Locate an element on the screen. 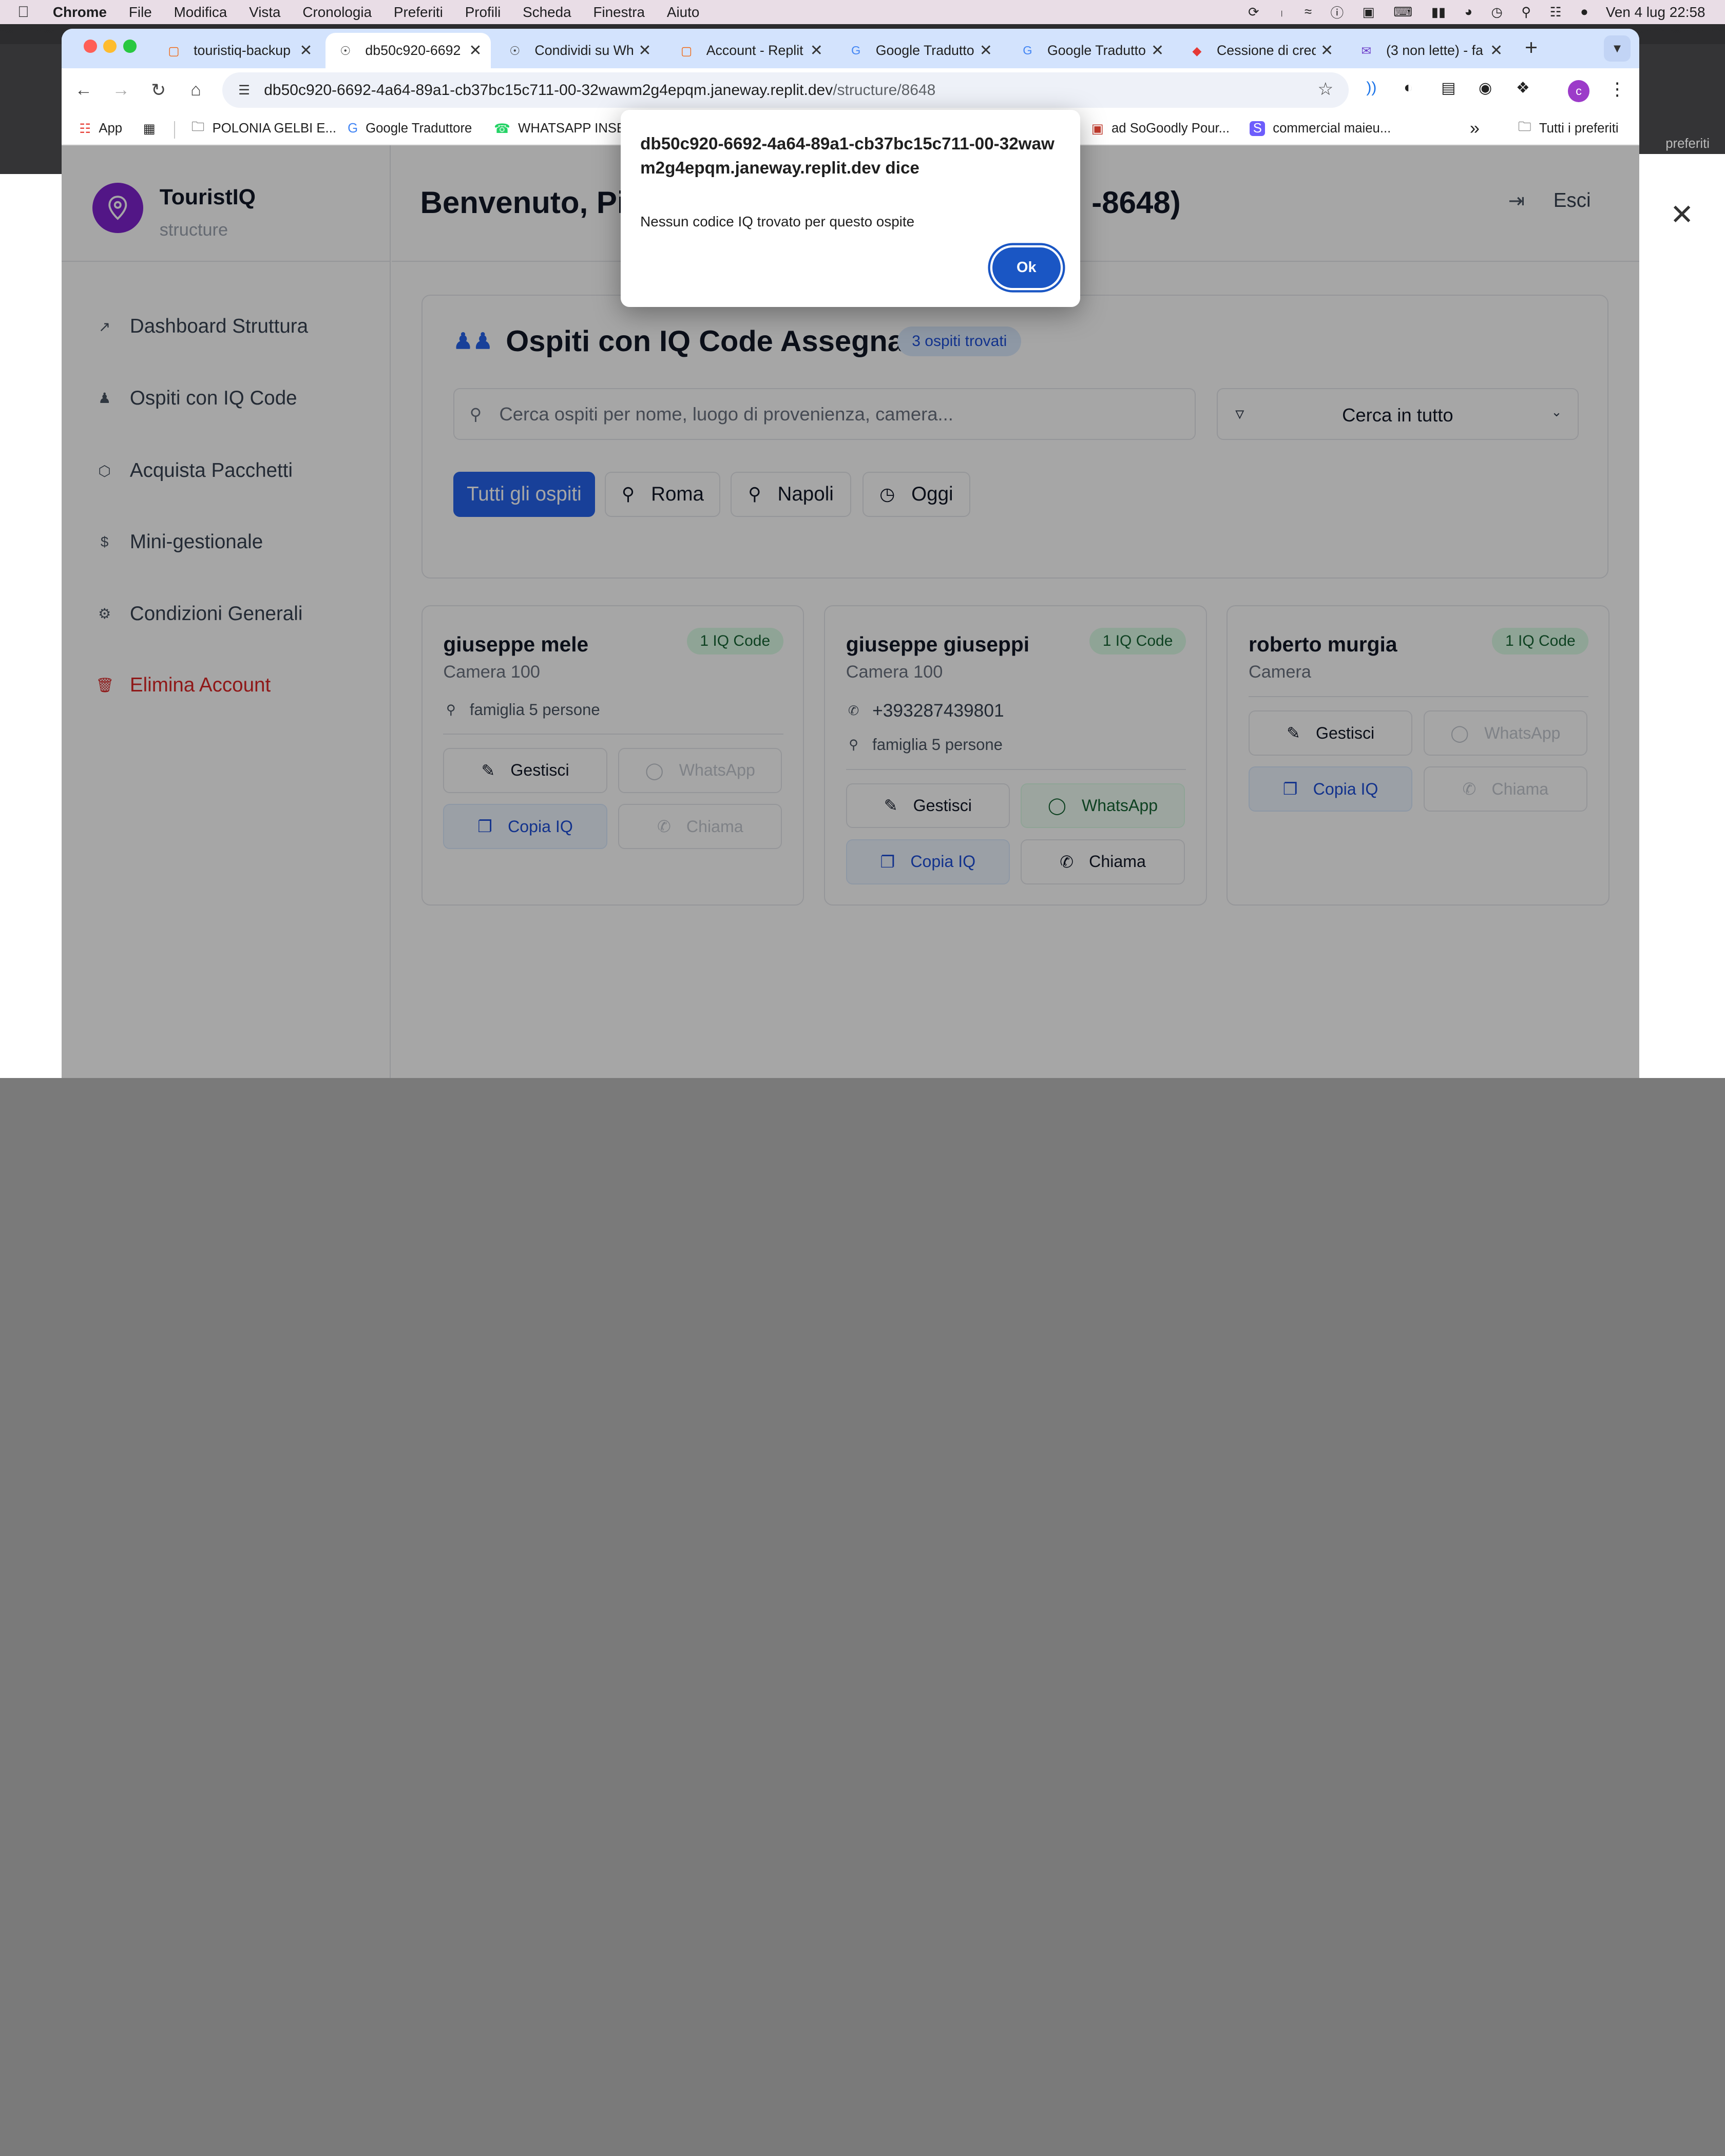  window-close-button is located at coordinates (90, 46).